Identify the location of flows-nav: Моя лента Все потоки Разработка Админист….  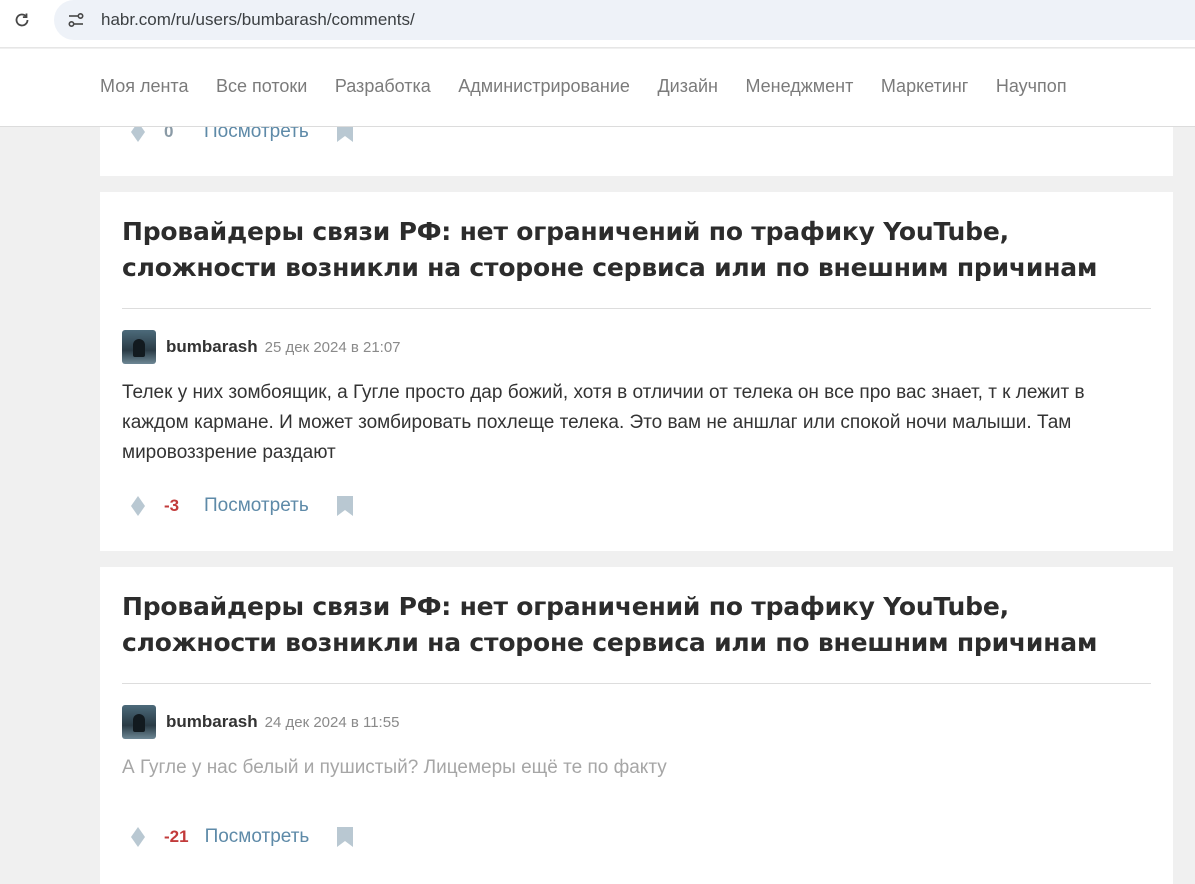
(597, 88).